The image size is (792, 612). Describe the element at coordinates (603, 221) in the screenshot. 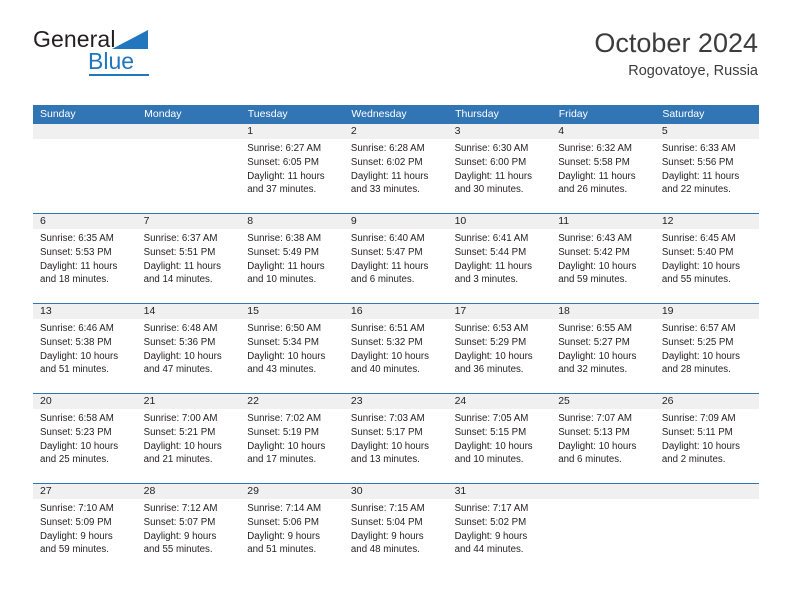

I see `day-number: 11` at that location.